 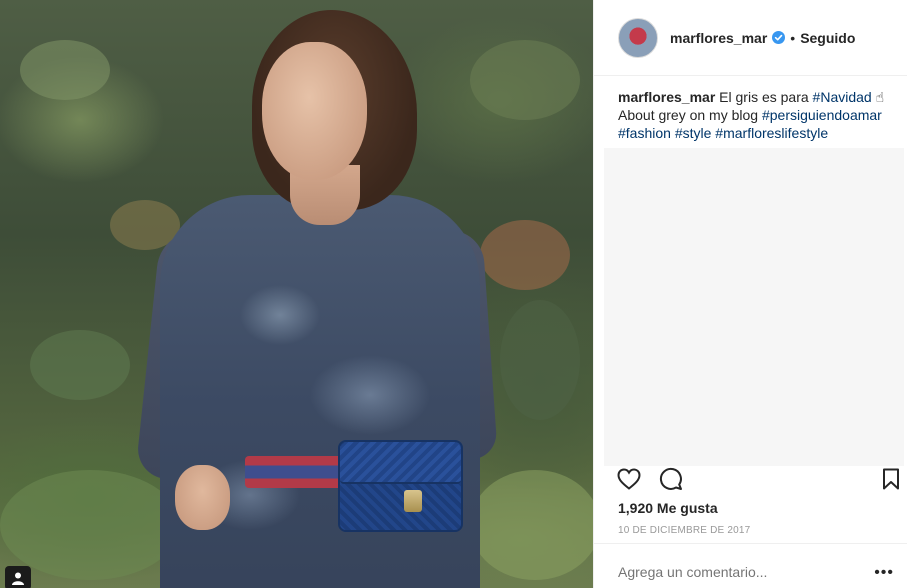 I want to click on bookmark-icon, so click(x=891, y=479).